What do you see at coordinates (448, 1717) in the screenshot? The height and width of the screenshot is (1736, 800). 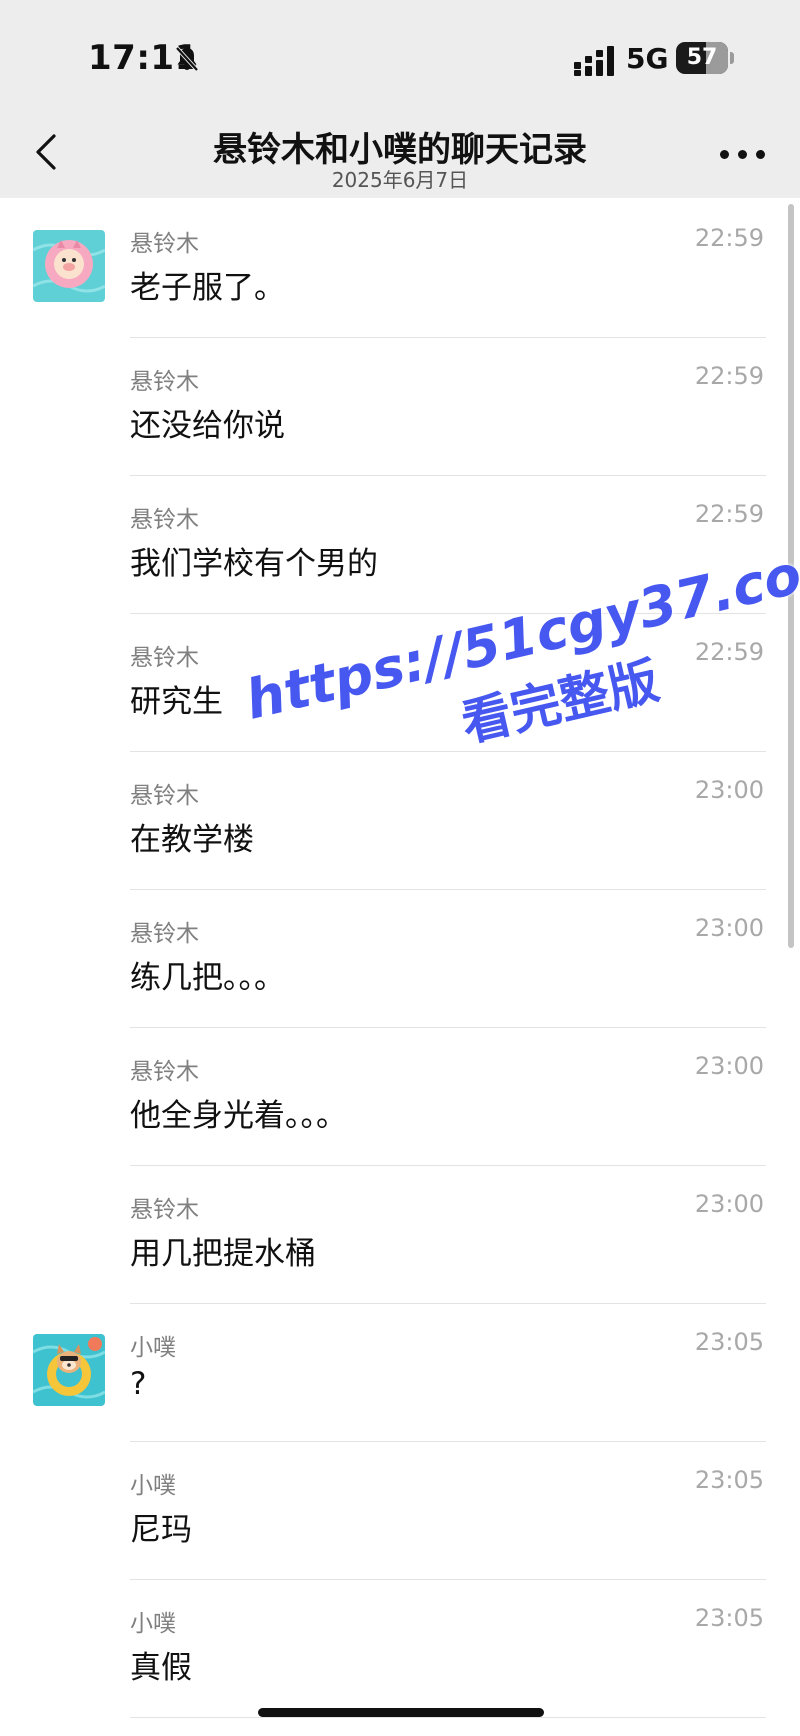 I see `divider` at bounding box center [448, 1717].